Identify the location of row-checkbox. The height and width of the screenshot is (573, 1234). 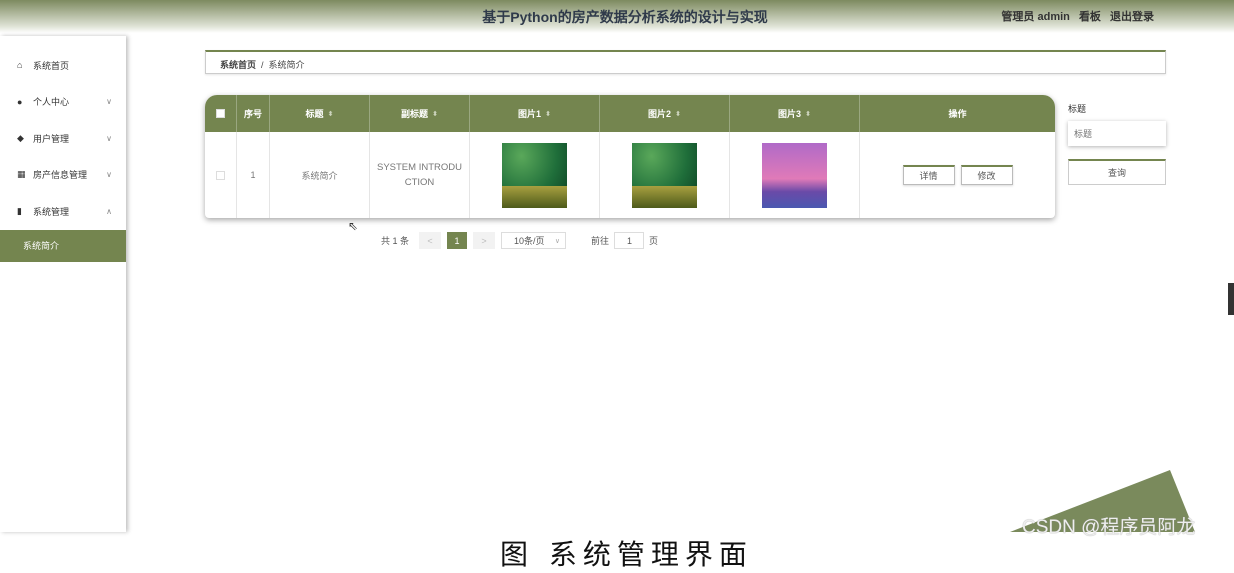
(220, 175).